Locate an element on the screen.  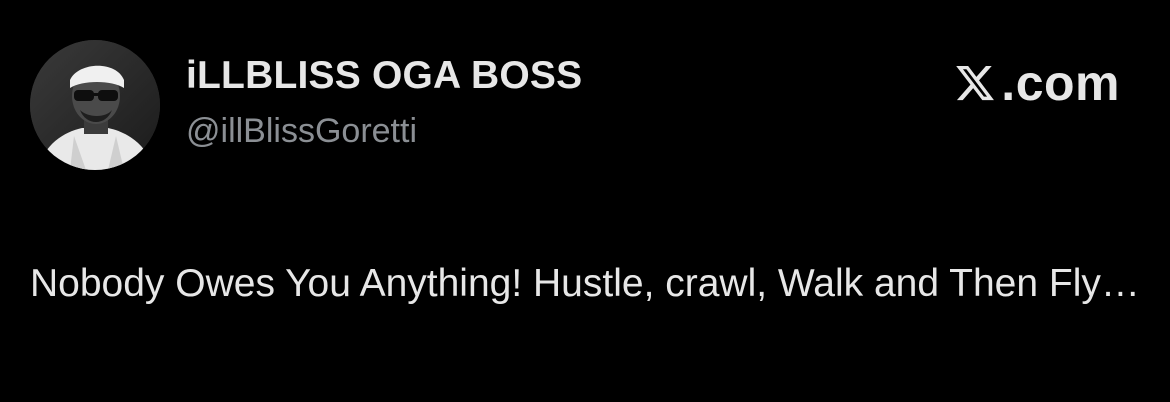
author-display-name: iLLBLISS OGA BOSS is located at coordinates (384, 76).